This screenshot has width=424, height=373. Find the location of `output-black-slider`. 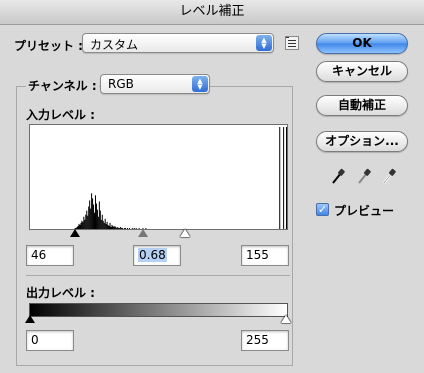

output-black-slider is located at coordinates (30, 319).